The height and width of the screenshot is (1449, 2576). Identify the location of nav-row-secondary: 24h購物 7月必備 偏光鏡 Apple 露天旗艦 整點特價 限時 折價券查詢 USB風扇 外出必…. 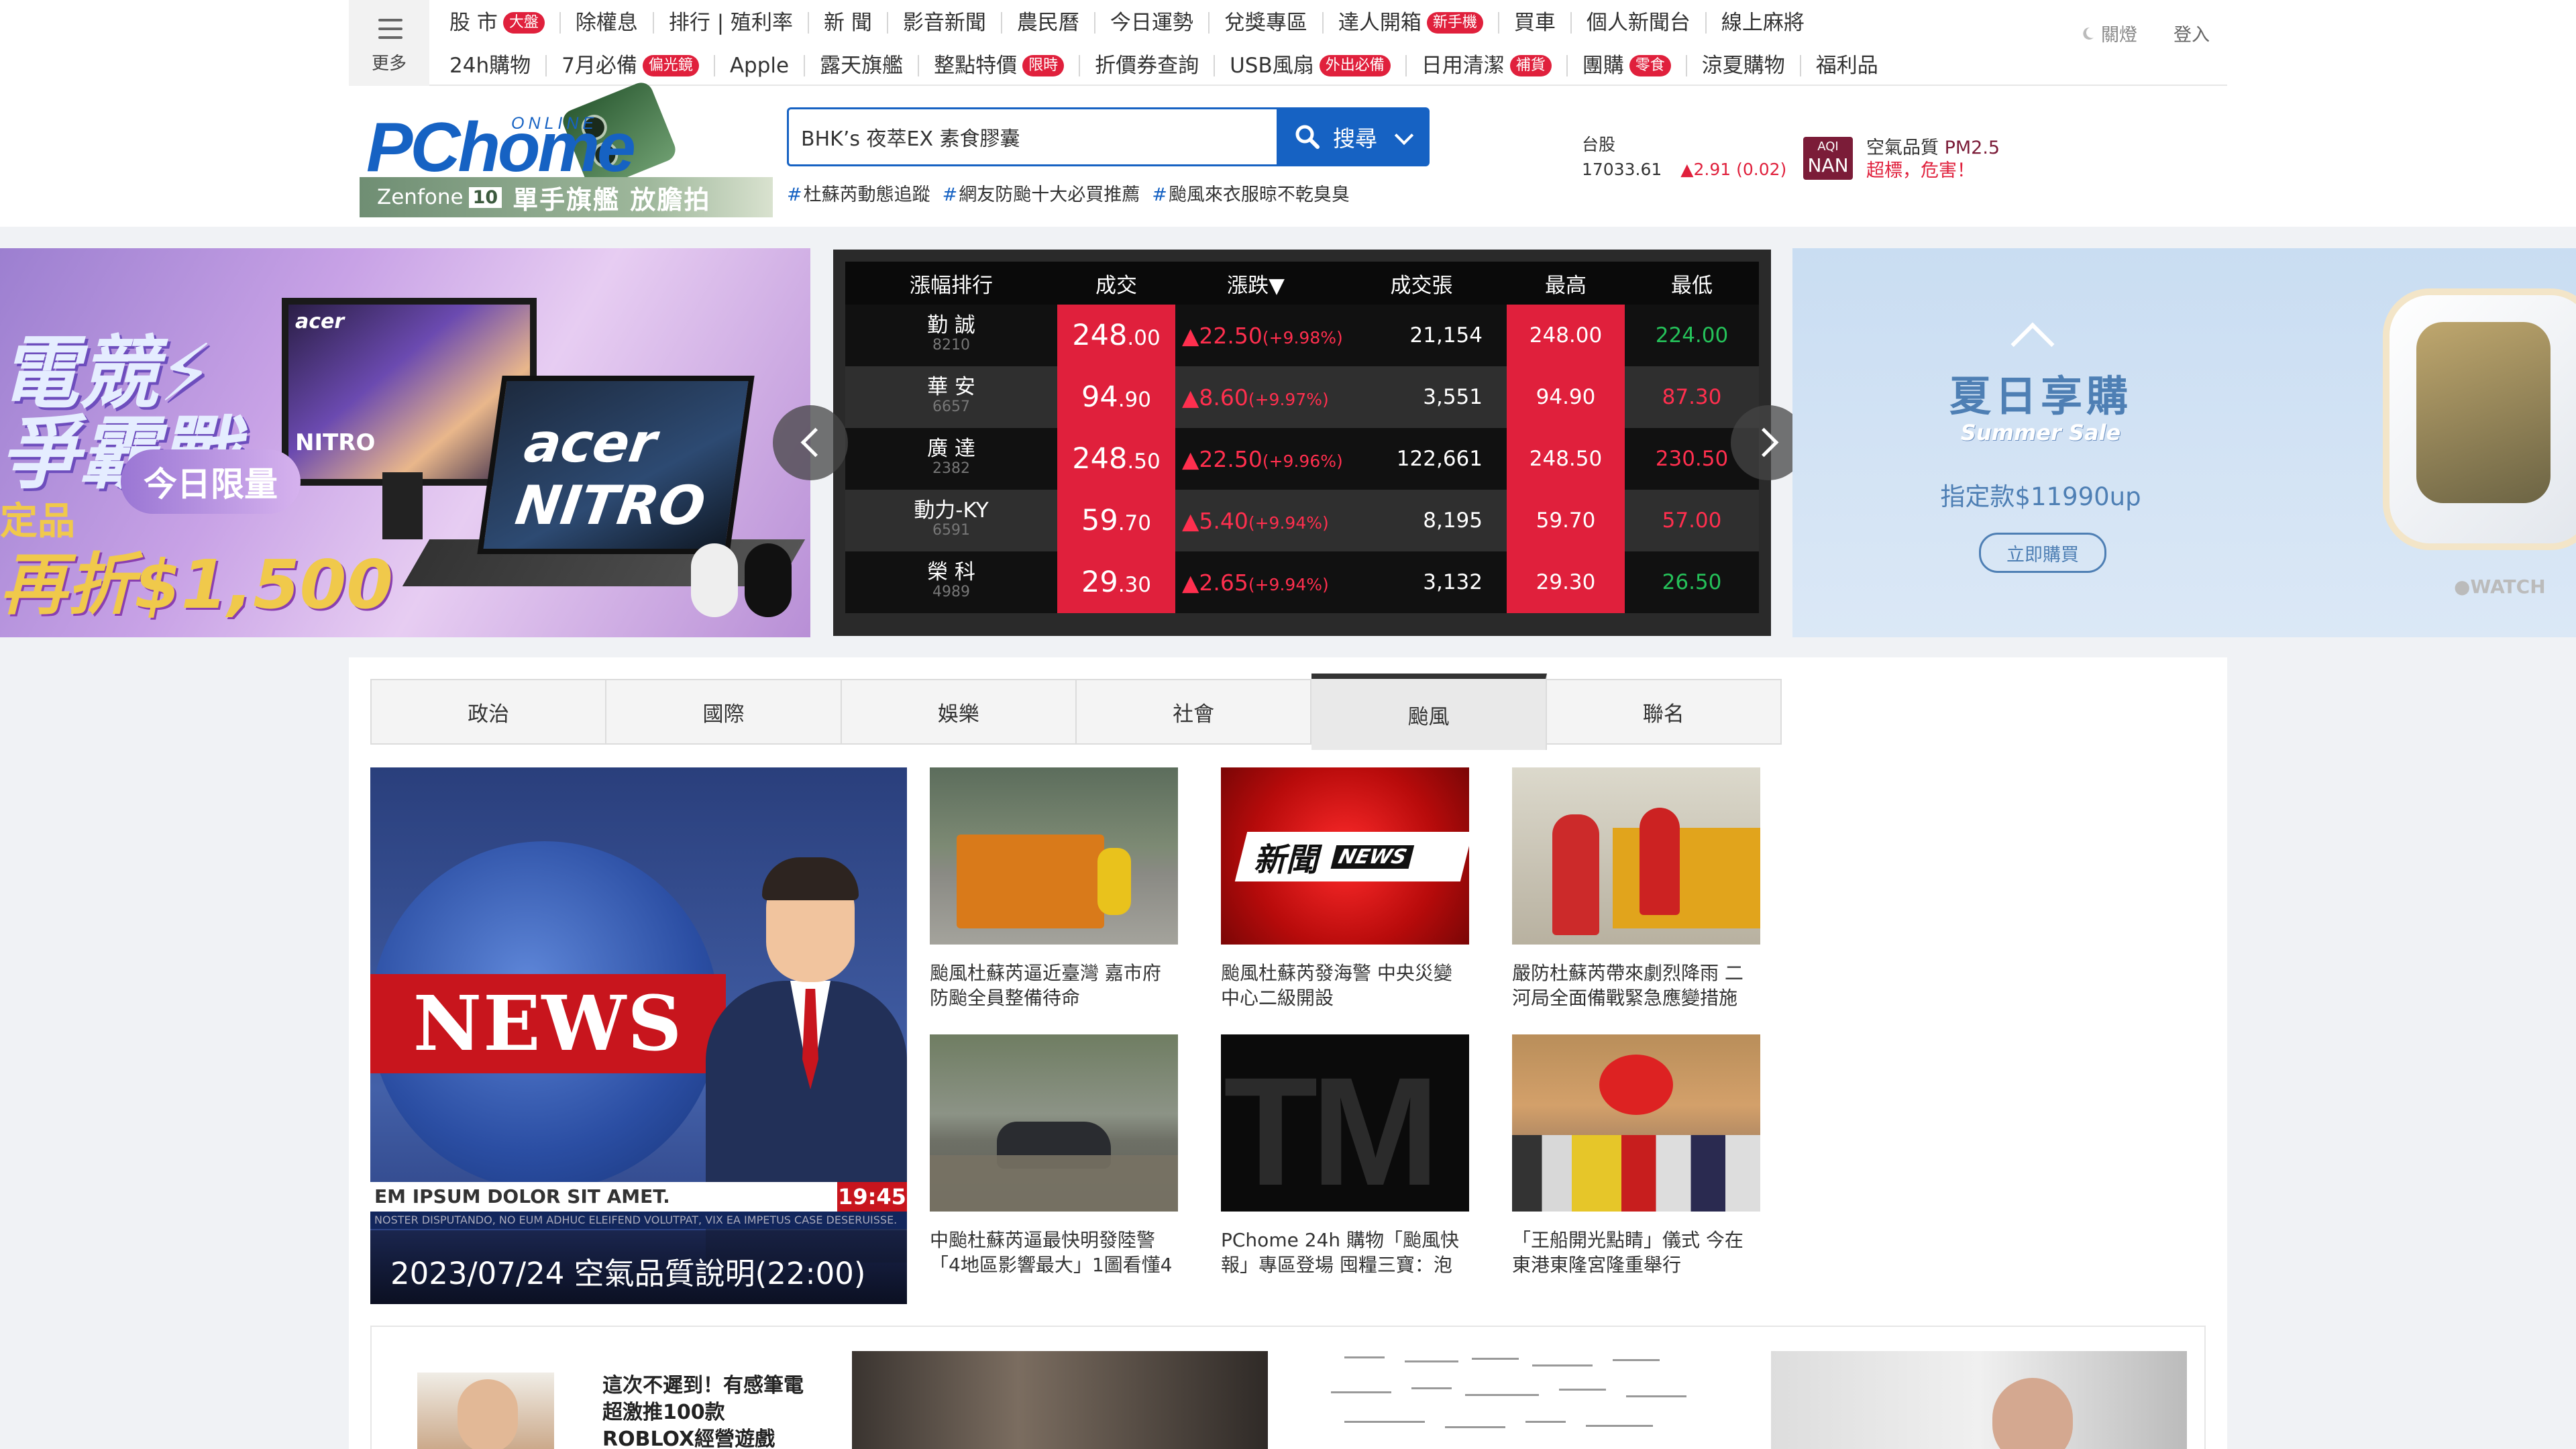
(1171, 66).